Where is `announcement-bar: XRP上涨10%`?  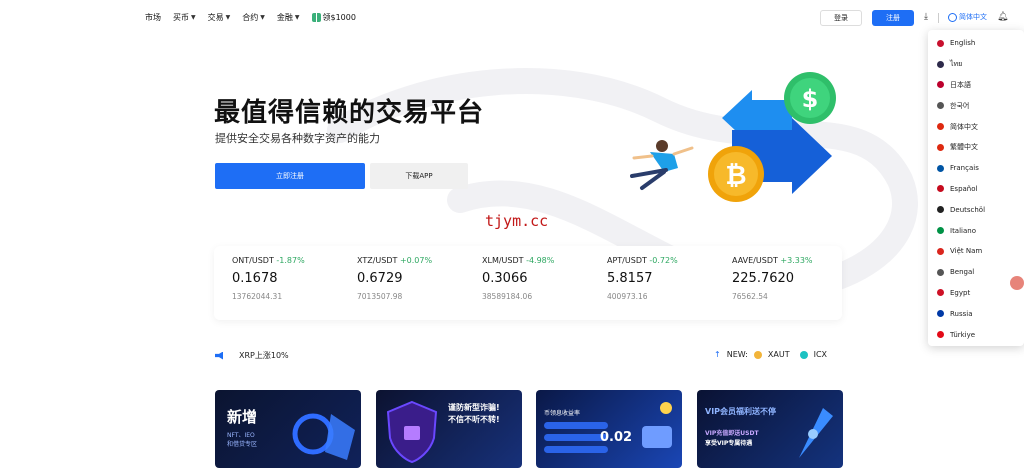
announcement-bar: XRP上涨10% is located at coordinates (252, 355).